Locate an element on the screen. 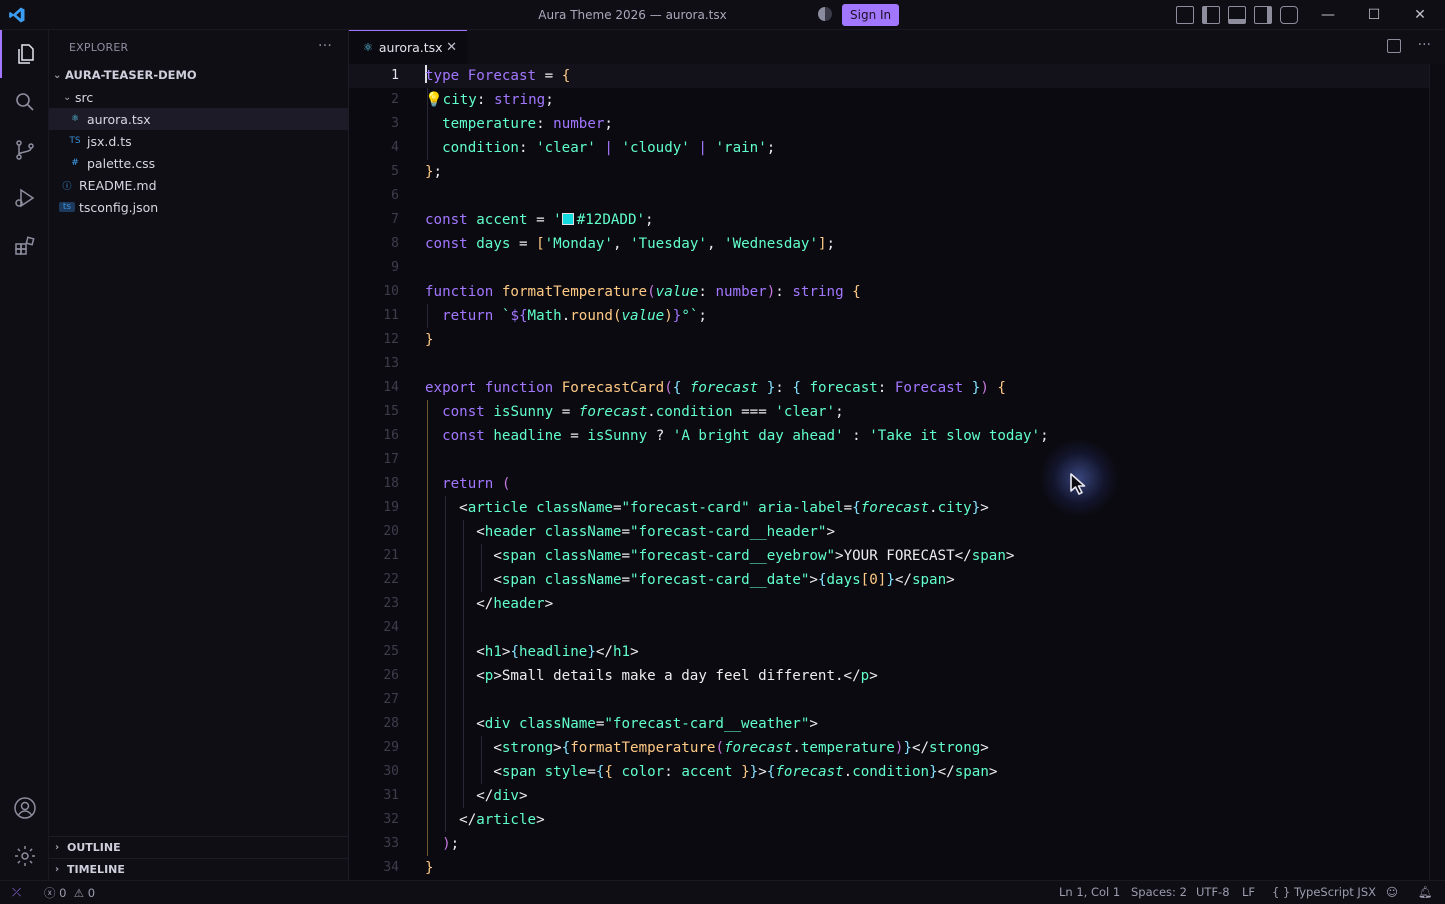  line-number: 7 is located at coordinates (395, 219).